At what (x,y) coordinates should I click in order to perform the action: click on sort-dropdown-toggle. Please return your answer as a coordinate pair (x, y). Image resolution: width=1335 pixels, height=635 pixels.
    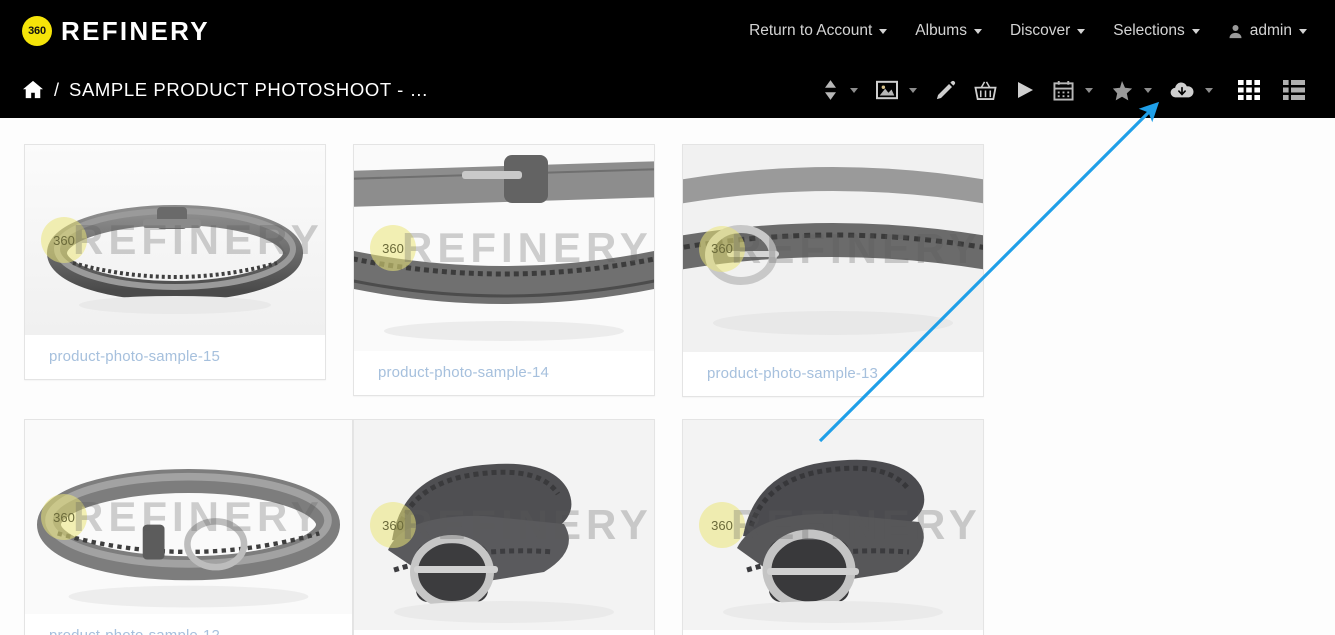
    Looking at the image, I should click on (857, 90).